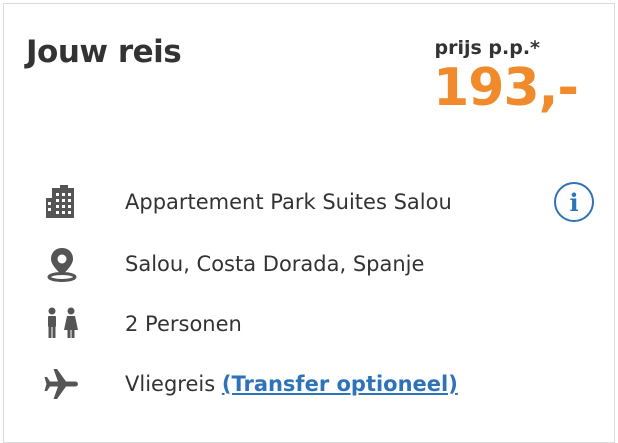  I want to click on detail-row-location: Salou, Costa Dorada, Spanje, so click(309, 264).